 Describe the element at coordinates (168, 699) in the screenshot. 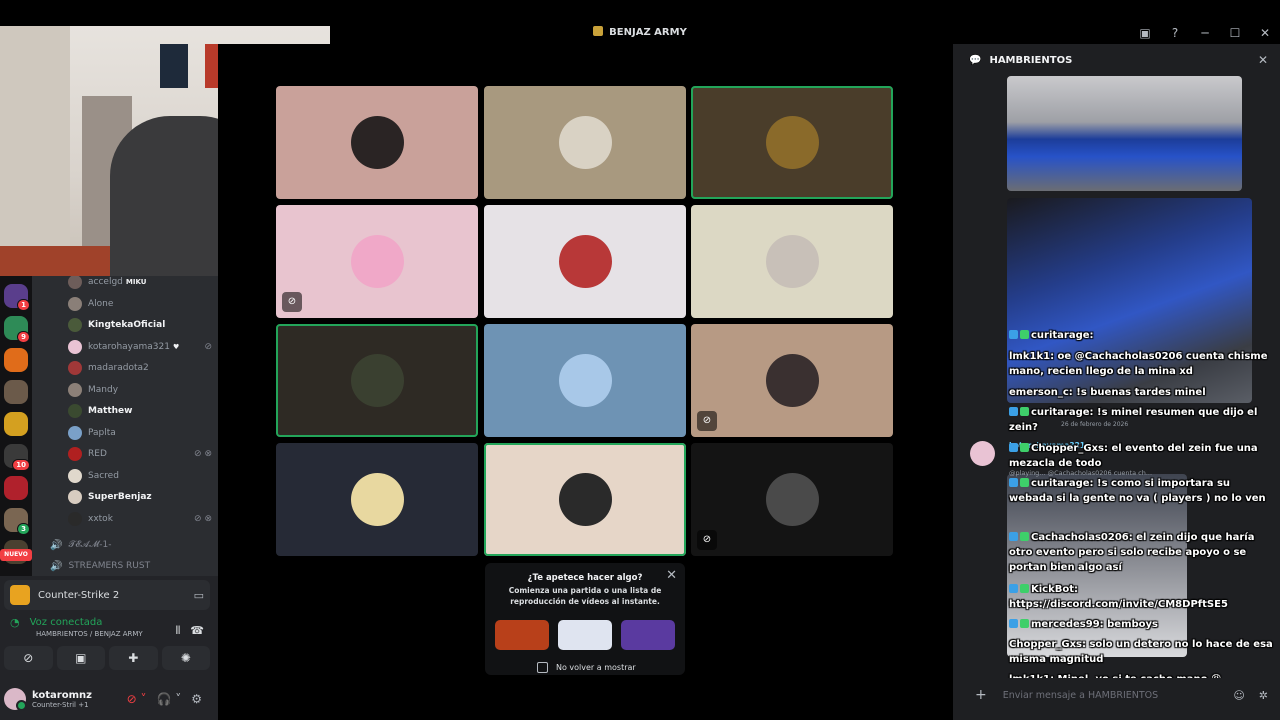

I see `headphones-icon: 🎧 ˅` at that location.